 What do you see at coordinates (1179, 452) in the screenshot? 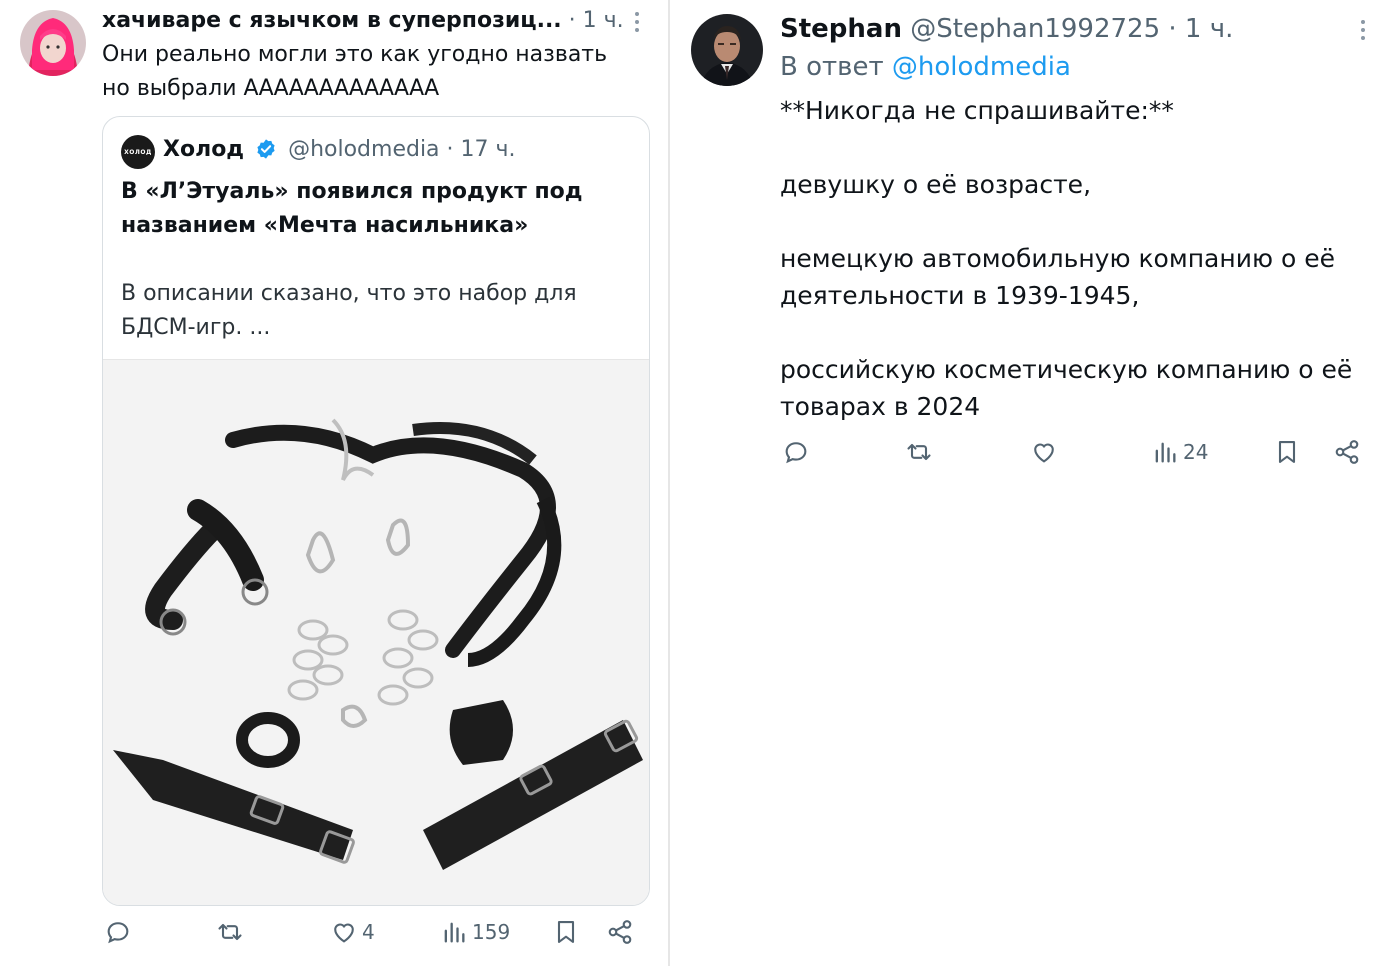
I see `right-views-button: 24` at bounding box center [1179, 452].